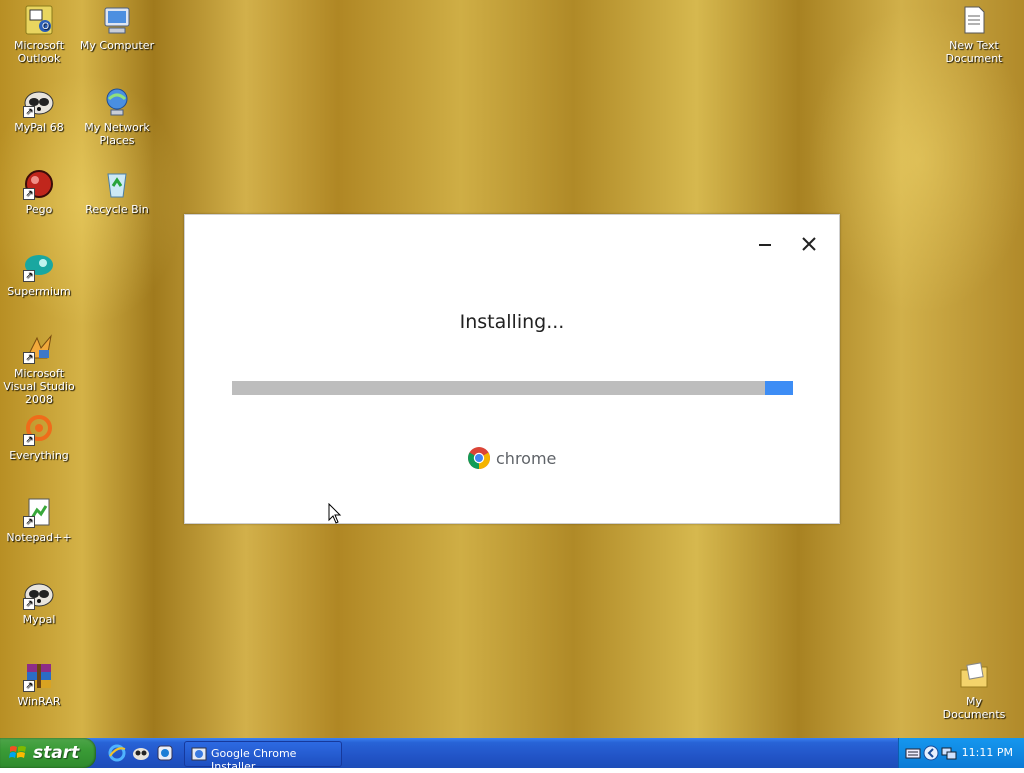 Image resolution: width=1024 pixels, height=773 pixels. I want to click on desktop-icon-new-text-document: New Text Document, so click(974, 34).